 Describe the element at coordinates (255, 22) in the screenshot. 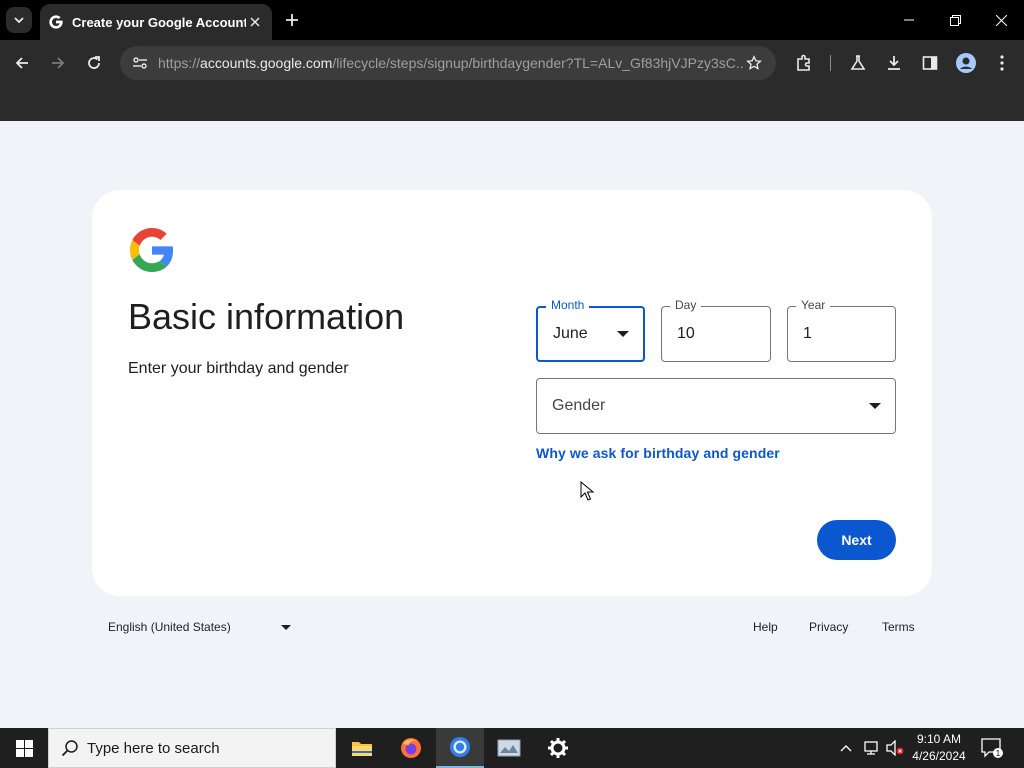

I see `tab-close-icon` at that location.